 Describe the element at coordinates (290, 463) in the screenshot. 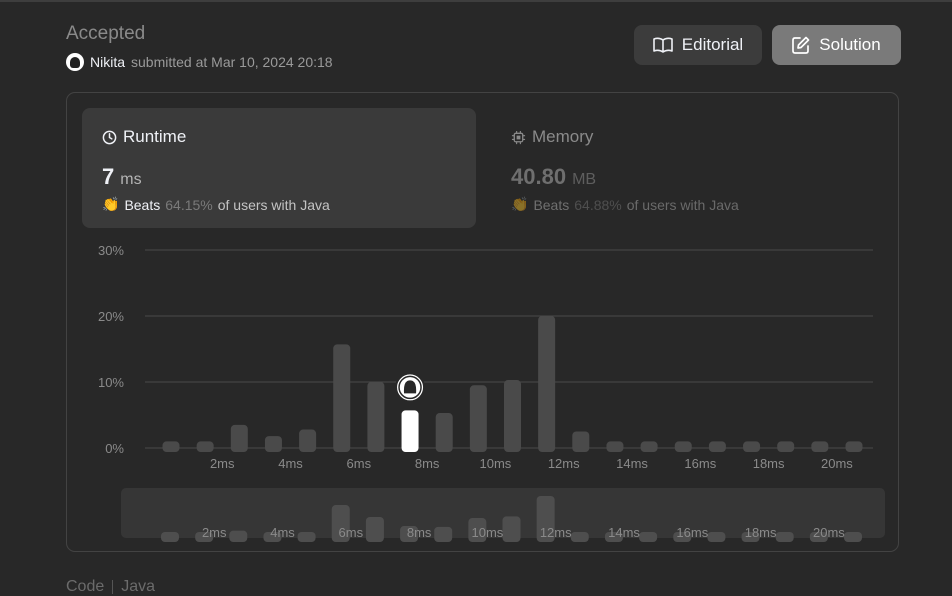

I see `x-tick-label: 4ms` at that location.